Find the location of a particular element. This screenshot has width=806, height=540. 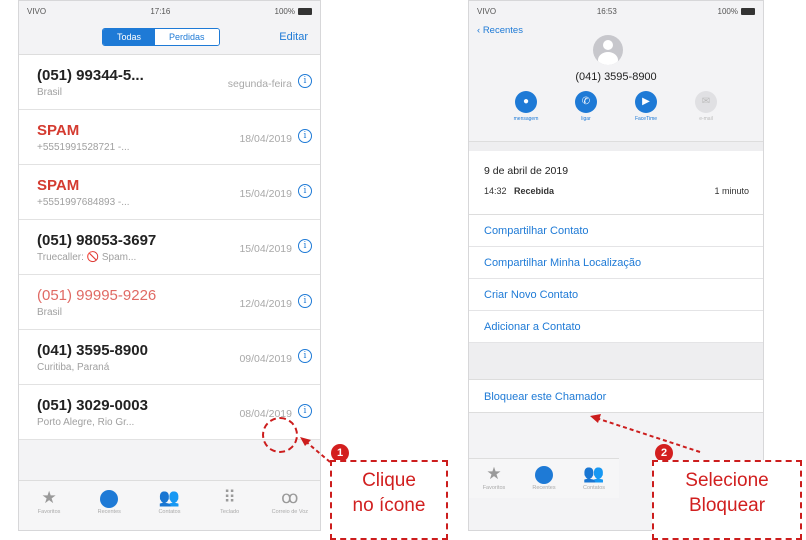

voicemail-icon: ꝏ is located at coordinates (290, 497).